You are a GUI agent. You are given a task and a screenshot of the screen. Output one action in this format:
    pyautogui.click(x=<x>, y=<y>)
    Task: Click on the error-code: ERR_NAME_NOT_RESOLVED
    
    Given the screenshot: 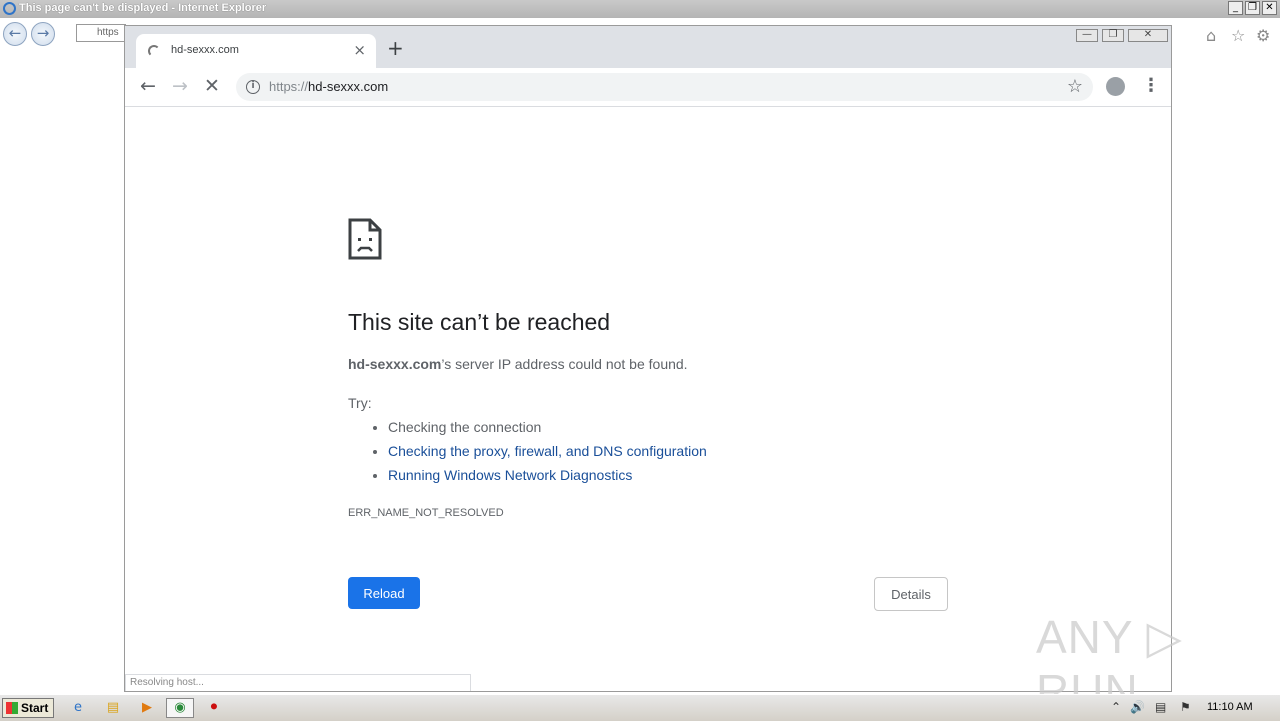 What is the action you would take?
    pyautogui.click(x=426, y=513)
    